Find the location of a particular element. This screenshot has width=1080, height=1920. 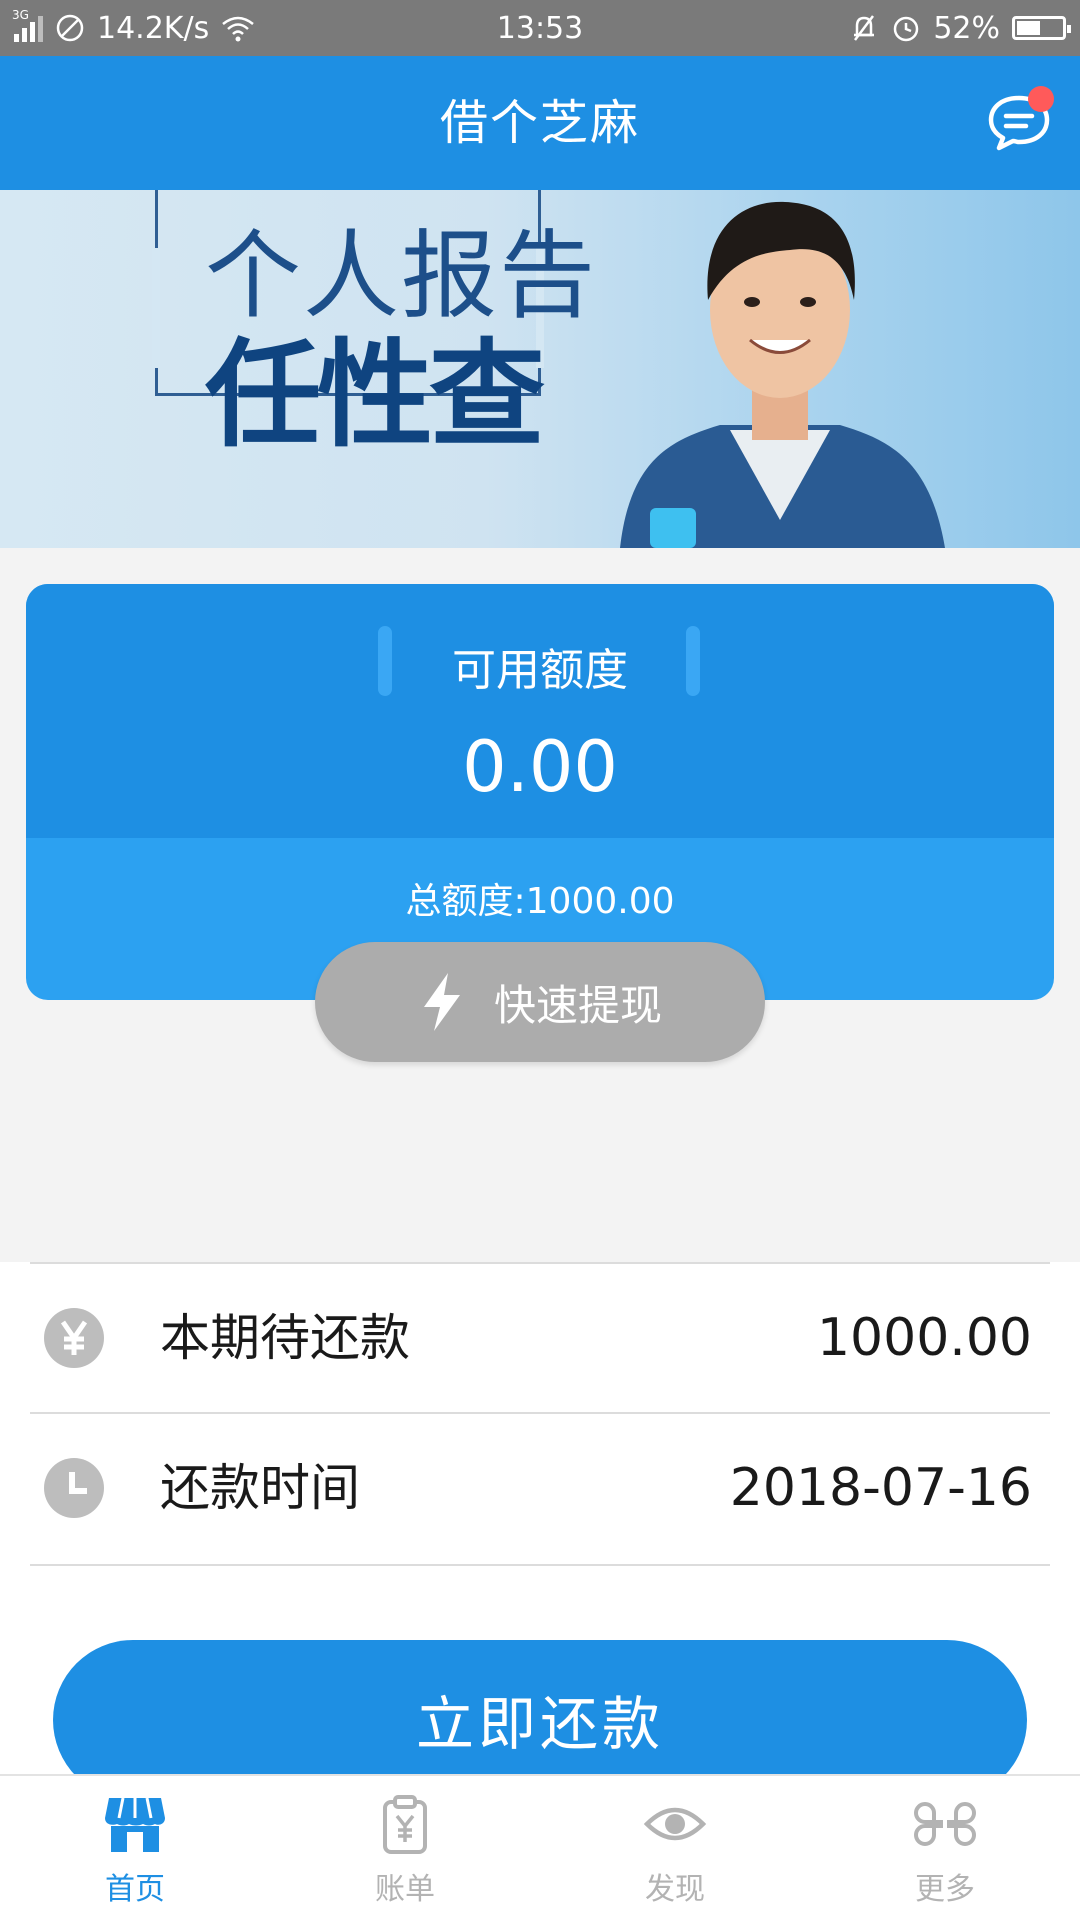

available-credit-value: 0.00 is located at coordinates (540, 767).